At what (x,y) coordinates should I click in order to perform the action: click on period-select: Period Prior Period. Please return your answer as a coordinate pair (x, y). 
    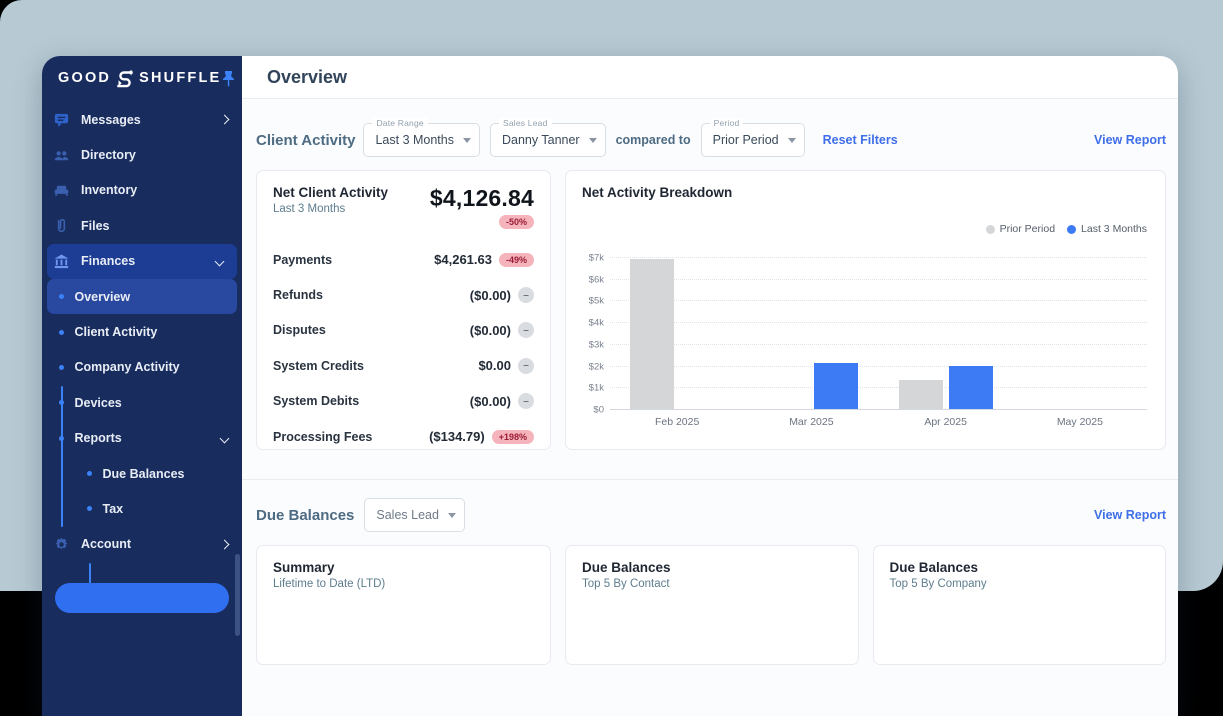
    Looking at the image, I should click on (753, 140).